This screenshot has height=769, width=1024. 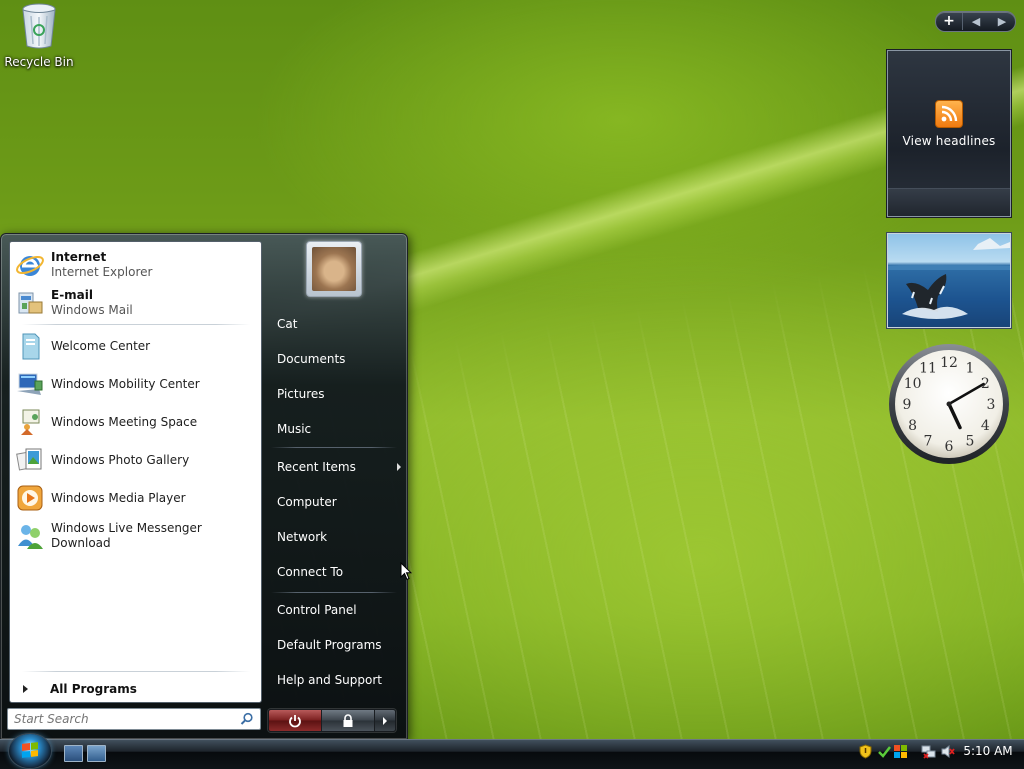 What do you see at coordinates (121, 719) in the screenshot?
I see `start-search-input` at bounding box center [121, 719].